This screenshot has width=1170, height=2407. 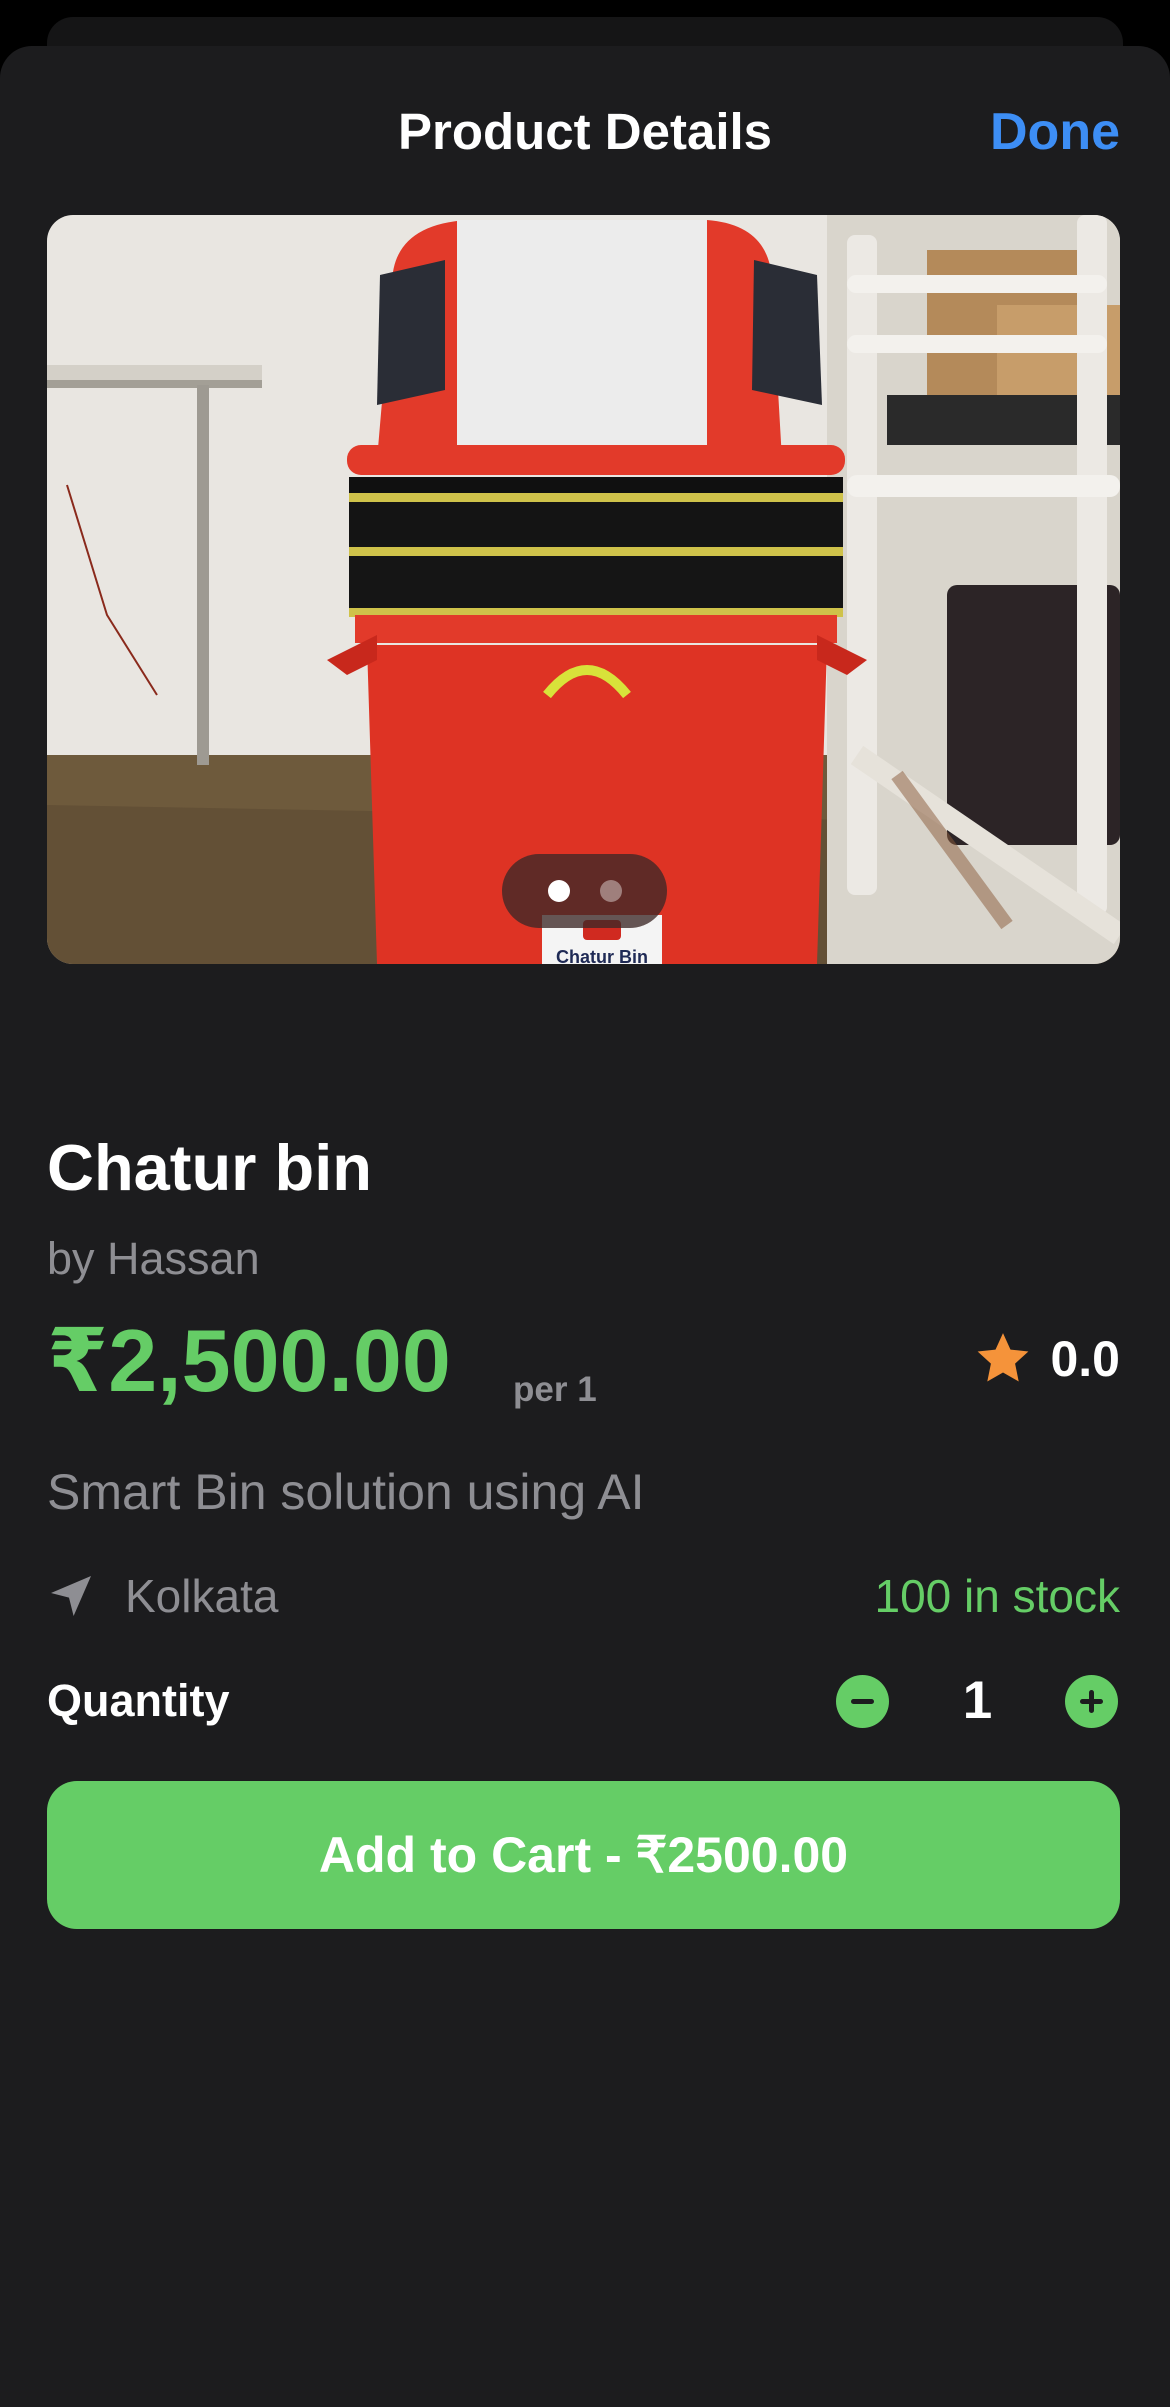 I want to click on price-unit: per 1, so click(x=555, y=1389).